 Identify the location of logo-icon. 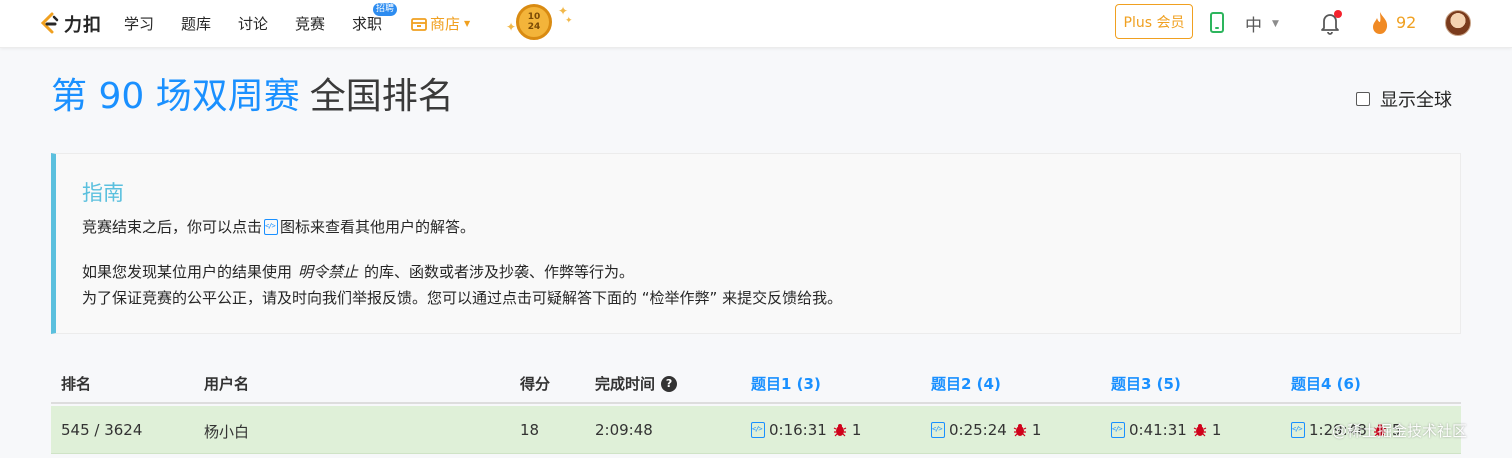
(49, 23).